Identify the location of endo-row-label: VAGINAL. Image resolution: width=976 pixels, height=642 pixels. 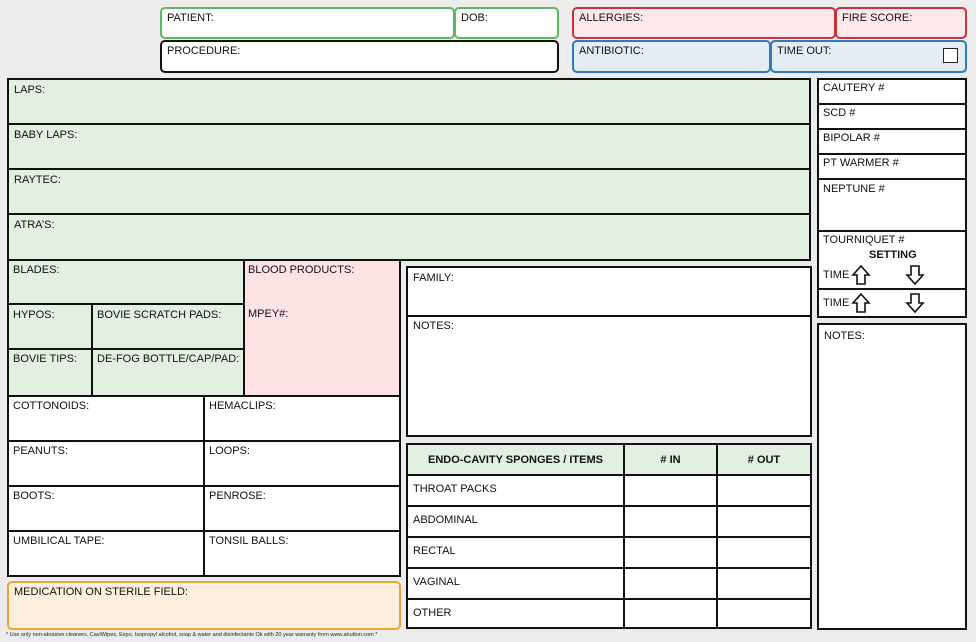
(436, 582).